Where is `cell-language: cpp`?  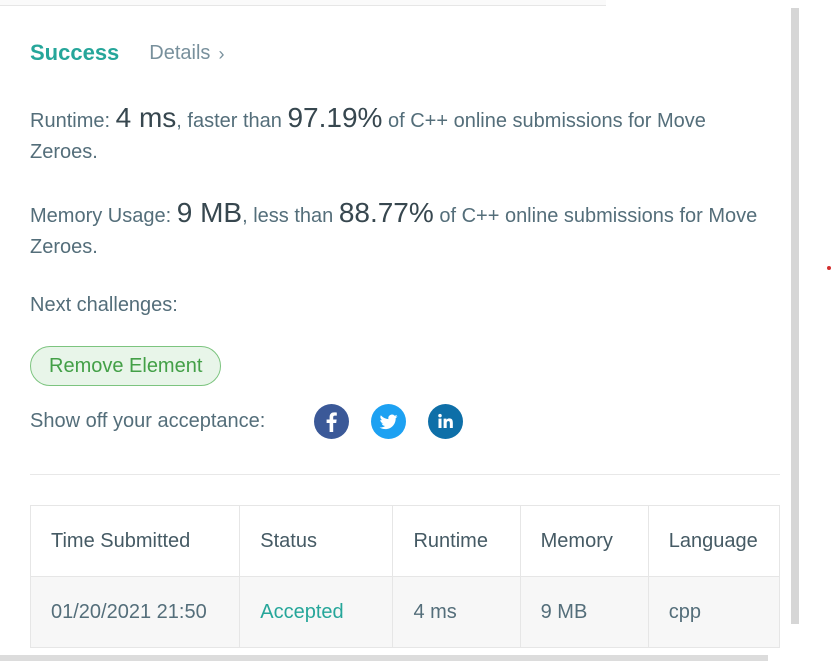
cell-language: cpp is located at coordinates (714, 612).